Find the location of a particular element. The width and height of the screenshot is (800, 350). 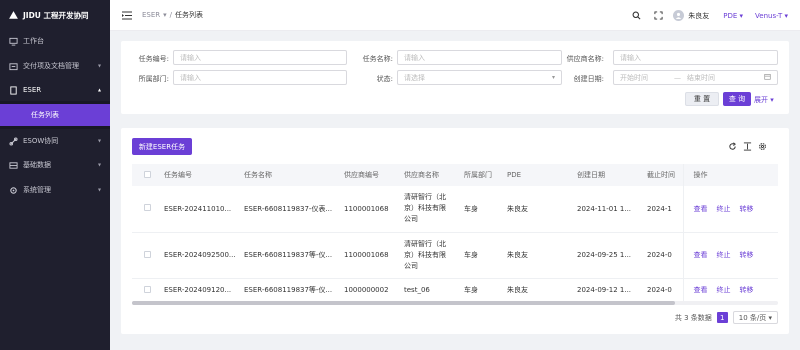

sidebar-item-basic-data: 基础数据 ▾ is located at coordinates (55, 165).